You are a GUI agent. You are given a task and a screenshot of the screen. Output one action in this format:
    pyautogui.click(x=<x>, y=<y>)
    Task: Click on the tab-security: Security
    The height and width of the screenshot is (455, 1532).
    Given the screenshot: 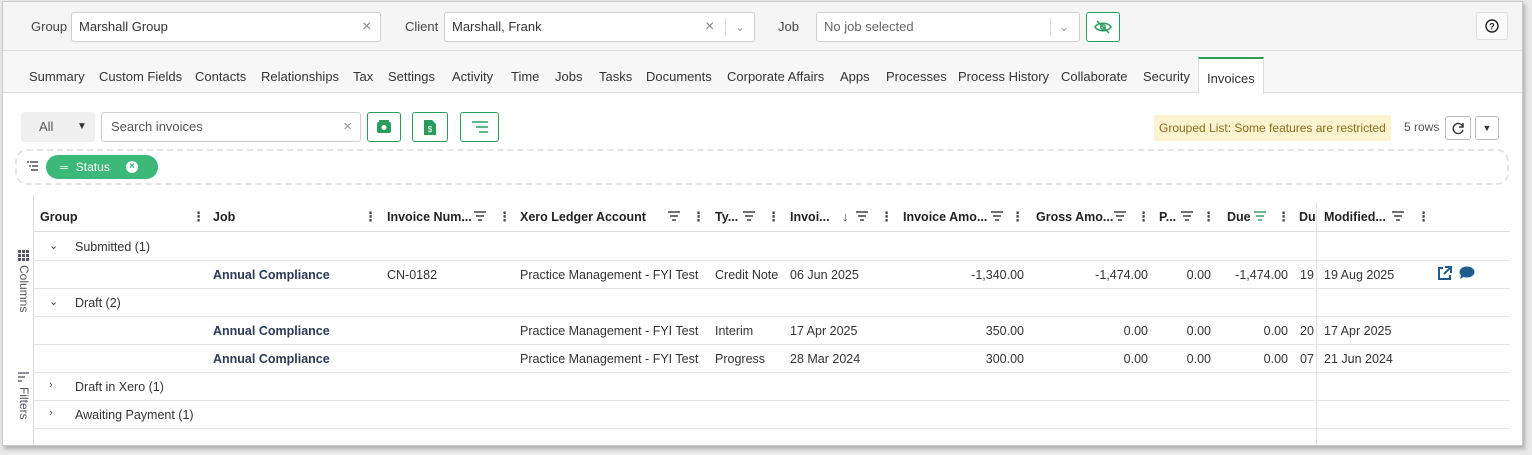 What is the action you would take?
    pyautogui.click(x=1166, y=76)
    